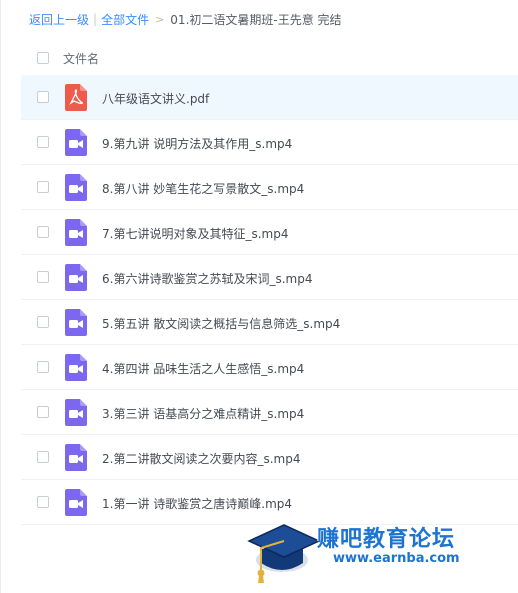 This screenshot has height=593, width=518. What do you see at coordinates (197, 503) in the screenshot?
I see `file-name: 1.第一讲 诗歌鉴赏之唐诗巅峰.mp4` at bounding box center [197, 503].